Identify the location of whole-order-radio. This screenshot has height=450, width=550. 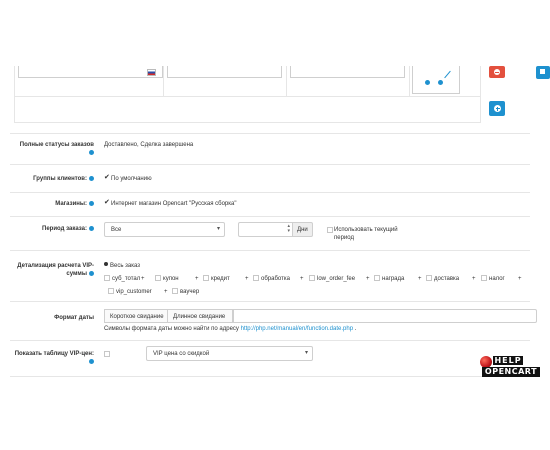
(106, 264).